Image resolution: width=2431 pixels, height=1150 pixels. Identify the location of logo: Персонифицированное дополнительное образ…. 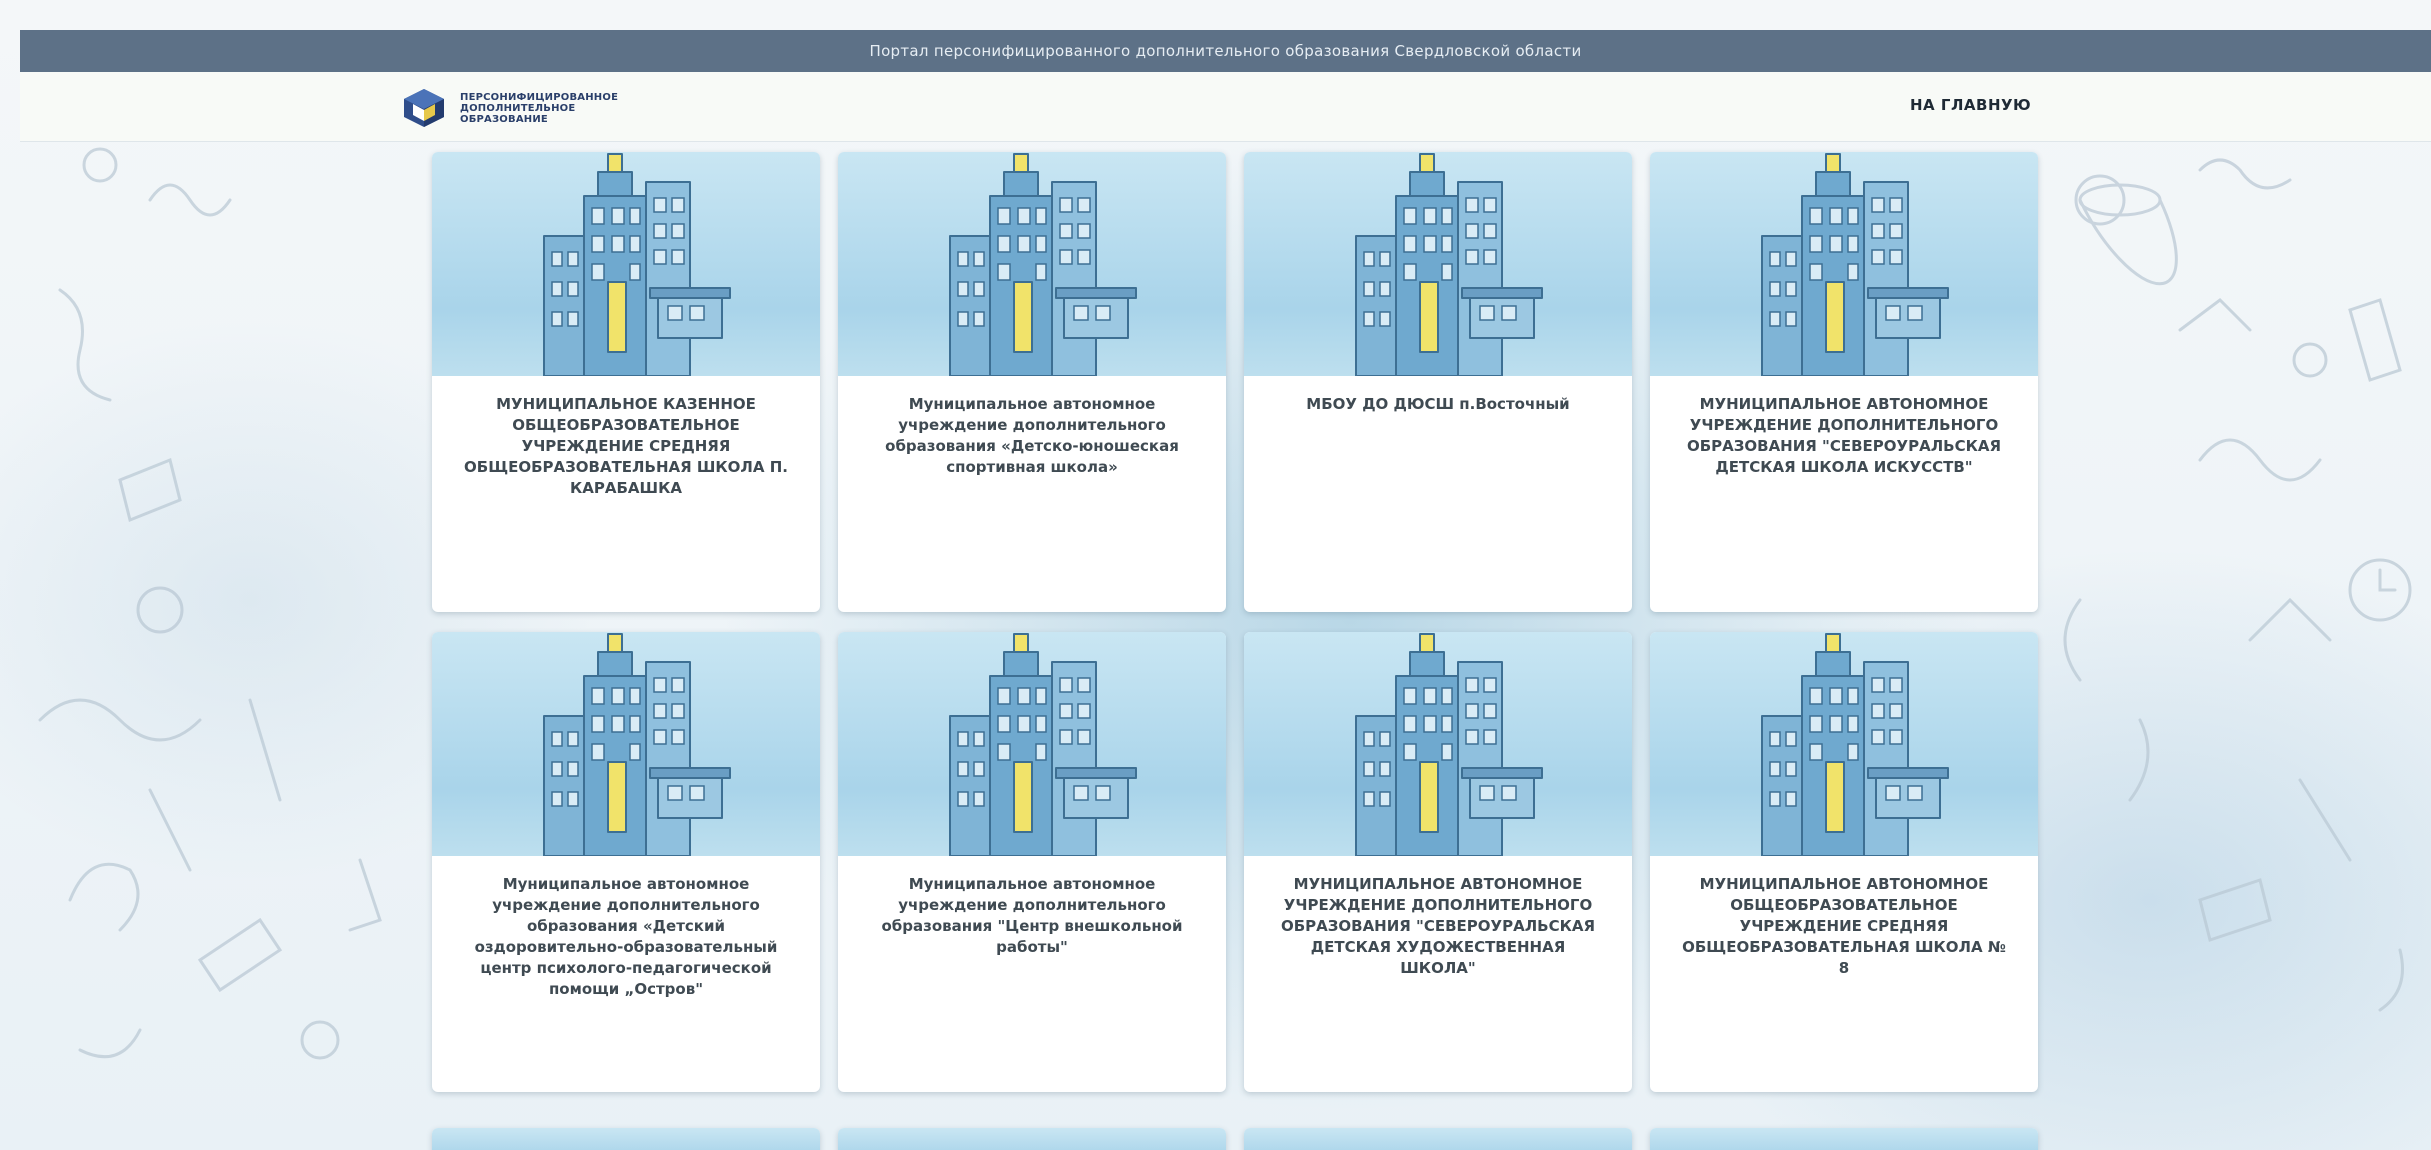
(525, 108).